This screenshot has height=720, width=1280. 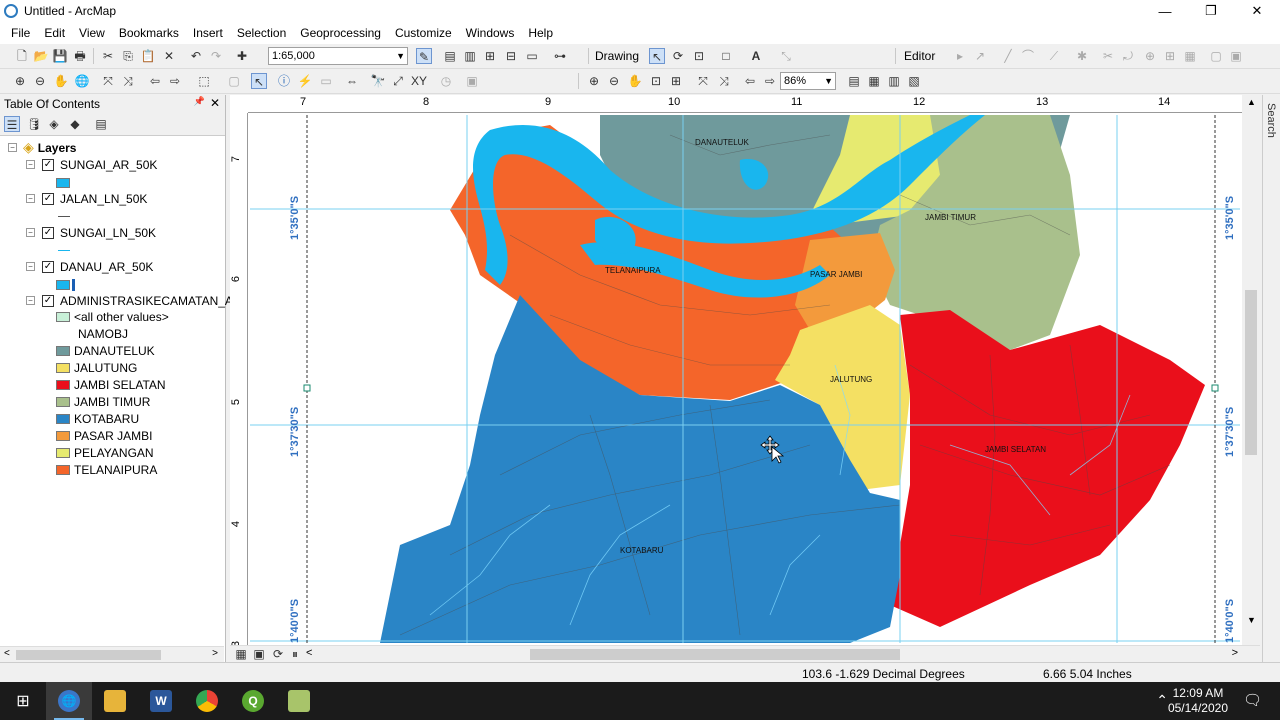 I want to click on layout-fixed-out-icon: ⤨, so click(x=724, y=81).